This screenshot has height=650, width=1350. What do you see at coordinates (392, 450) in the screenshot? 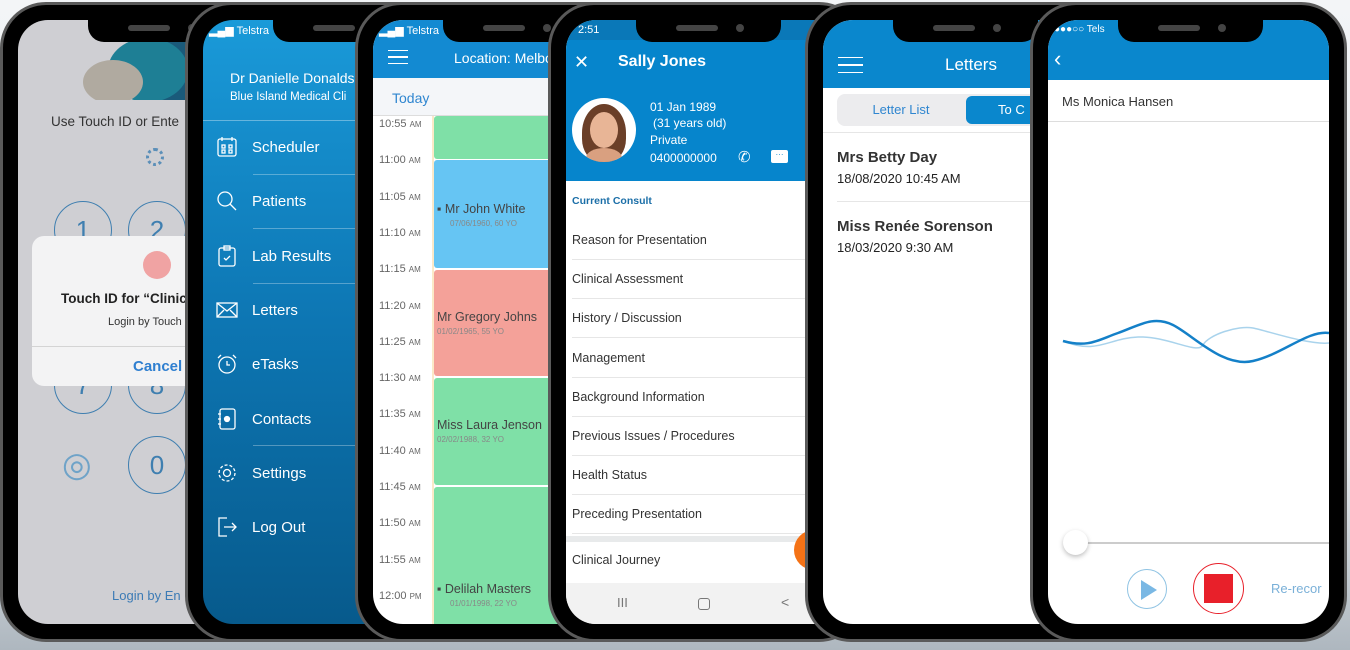
I see `time-value: 11:40` at bounding box center [392, 450].